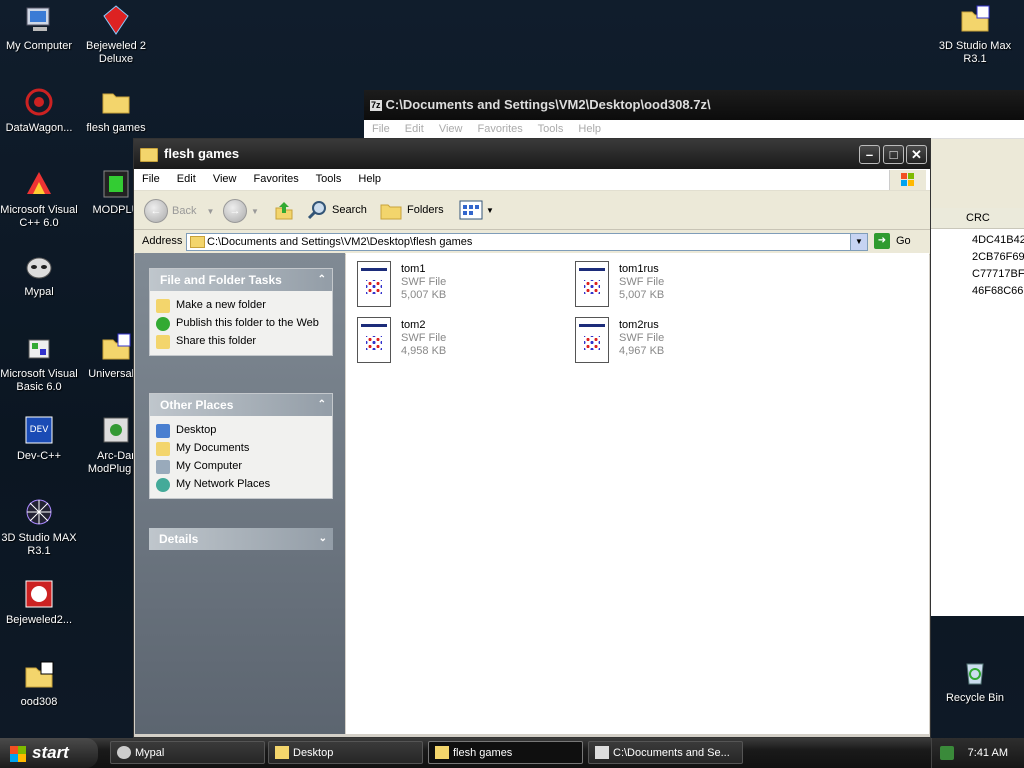 This screenshot has width=1024, height=768. Describe the element at coordinates (241, 306) in the screenshot. I see `task-make-new-folder: Make a new folder` at that location.